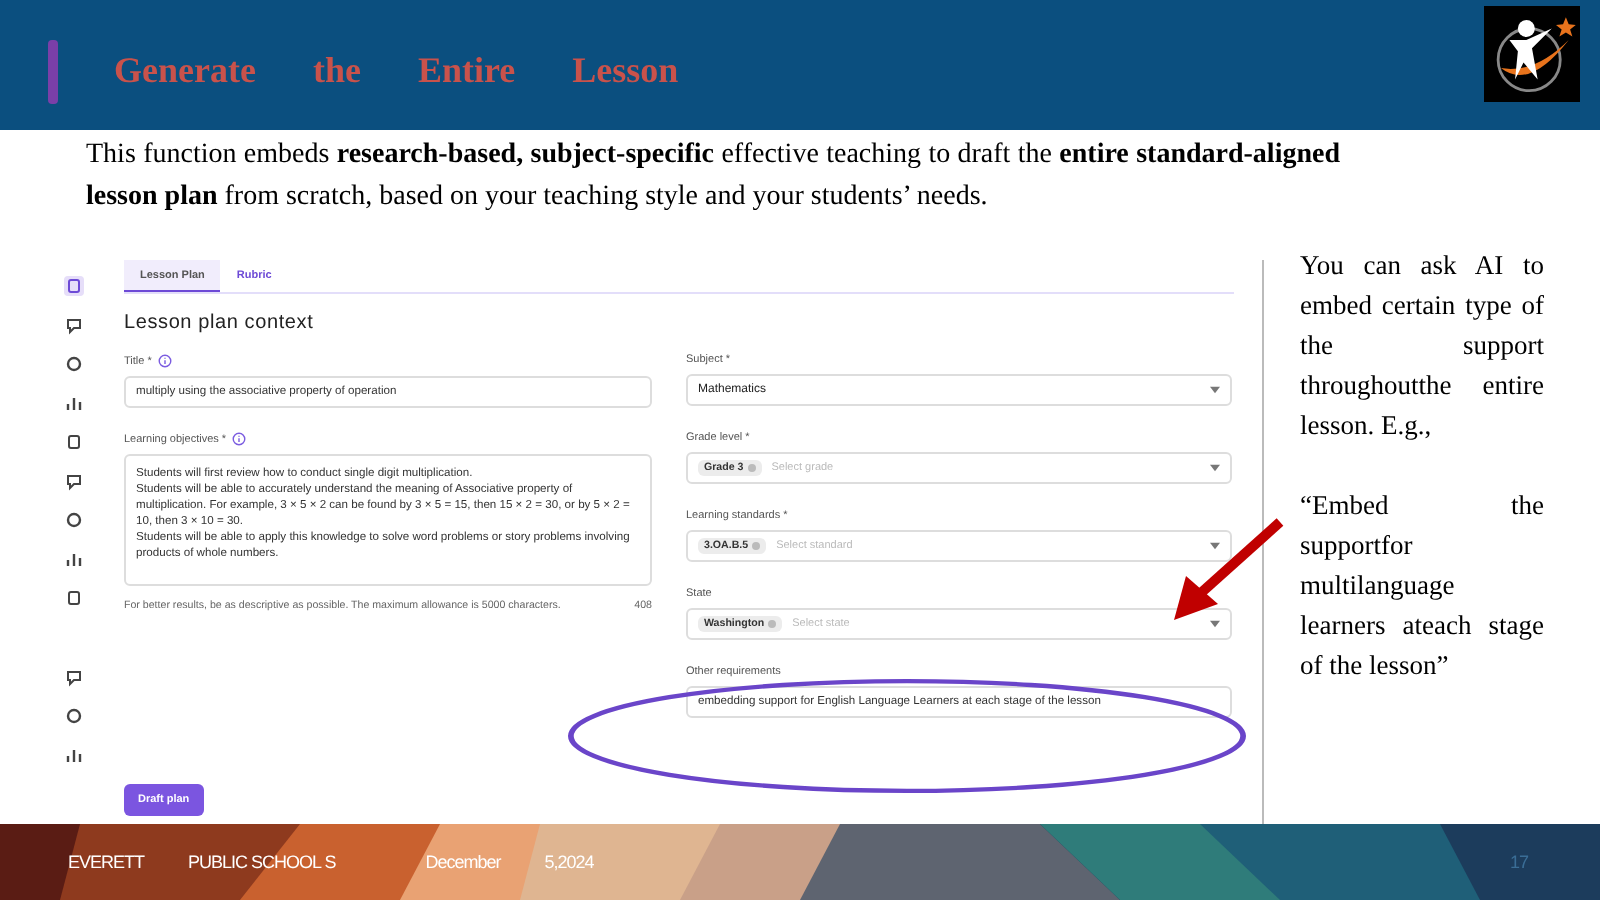  What do you see at coordinates (397, 71) in the screenshot?
I see `slide-title: Generate the Entire Lesson` at bounding box center [397, 71].